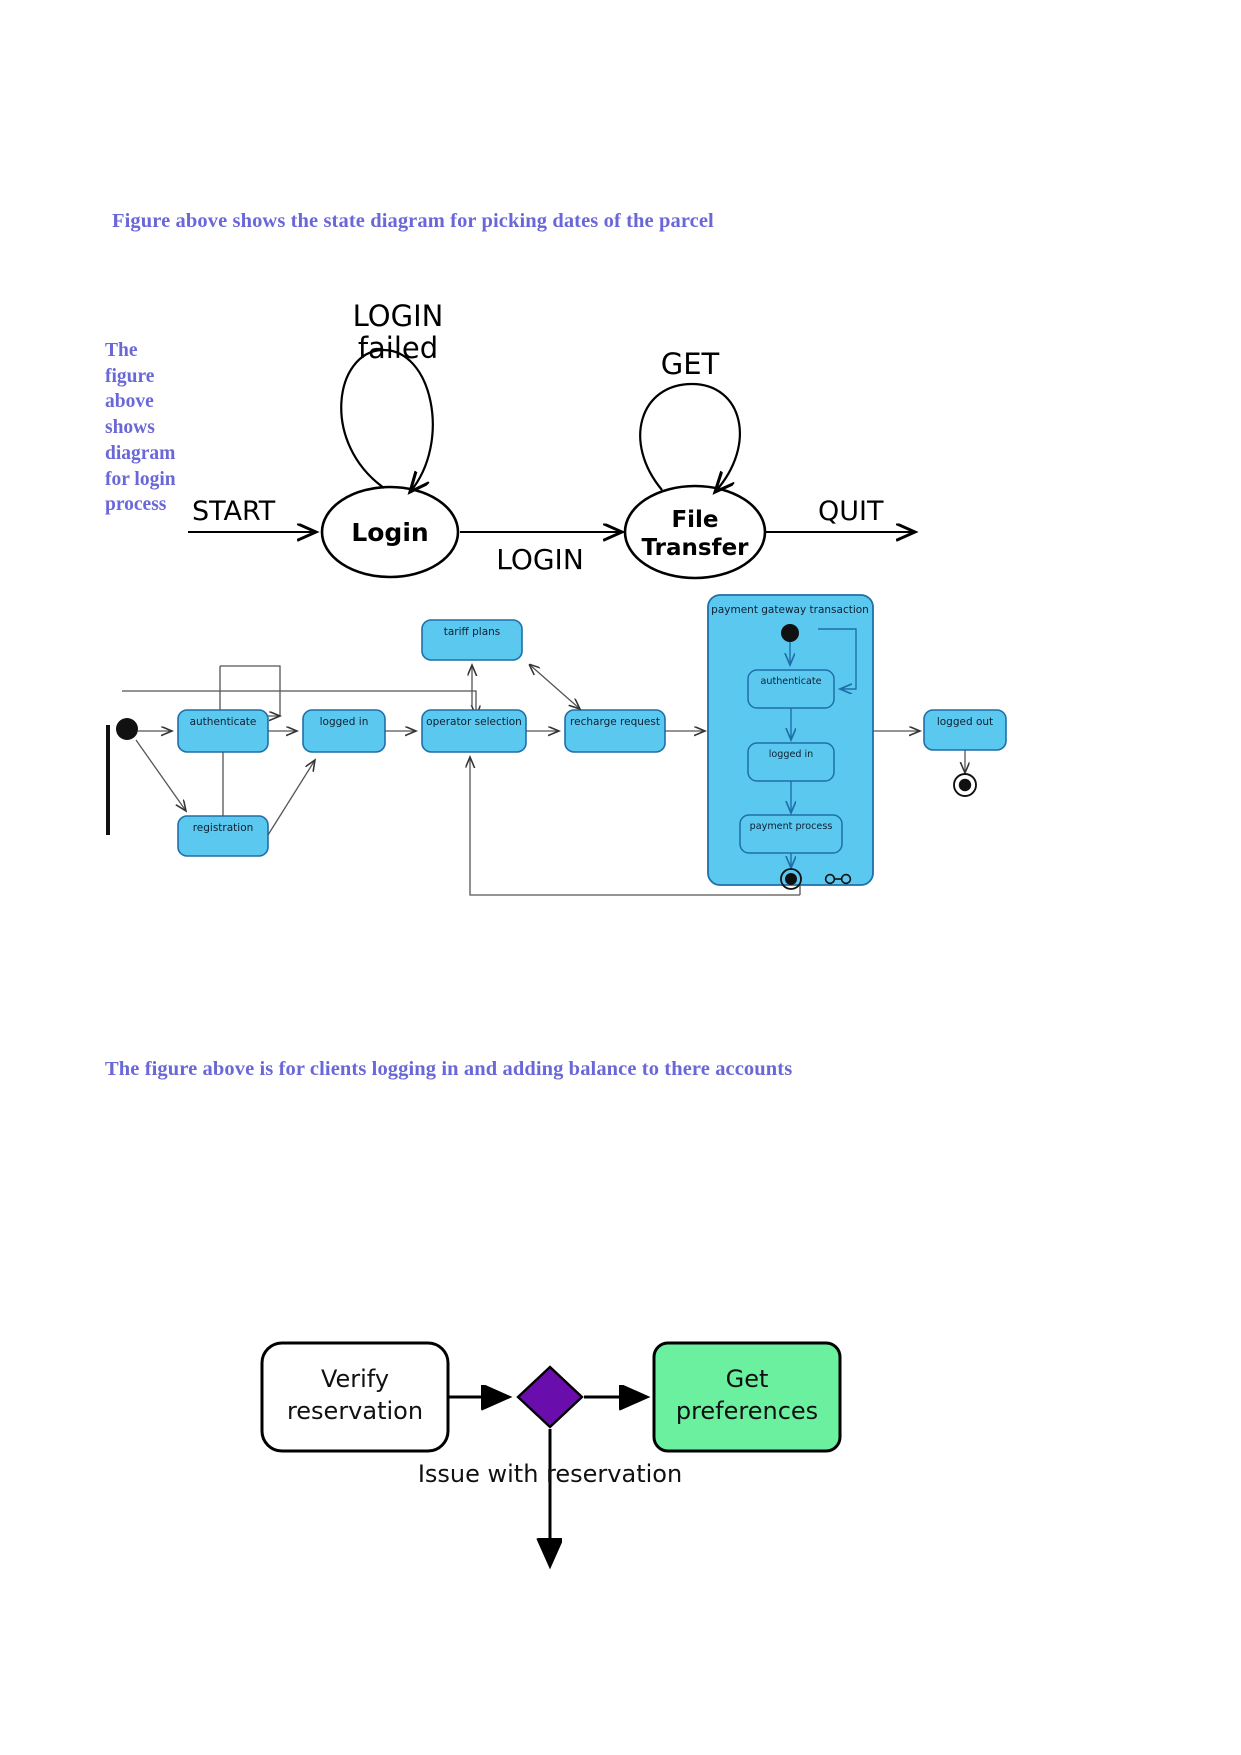 This screenshot has width=1241, height=1755. What do you see at coordinates (108, 780) in the screenshot?
I see `swimlane-bar` at bounding box center [108, 780].